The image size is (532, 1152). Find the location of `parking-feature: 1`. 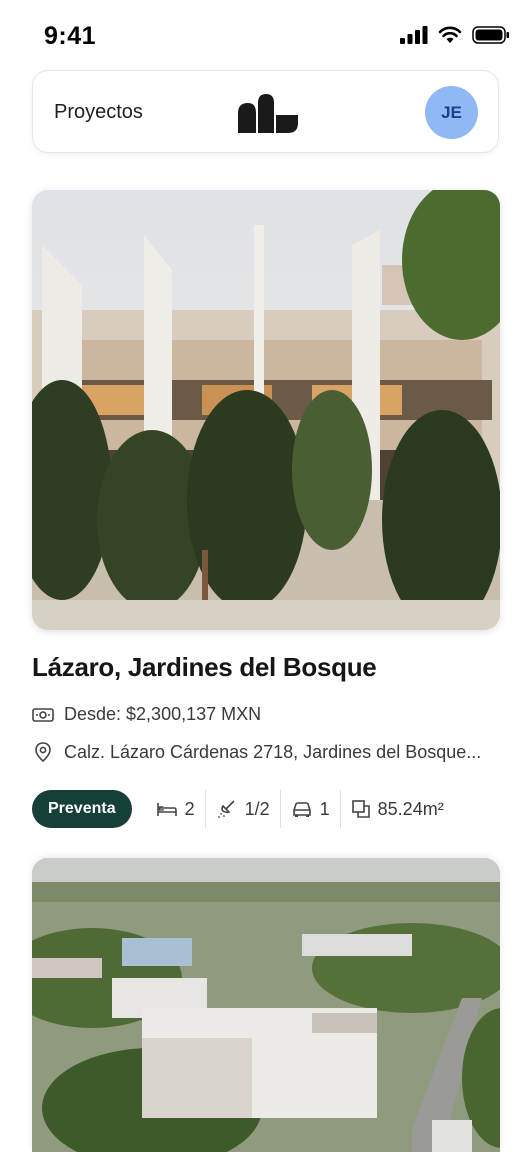

parking-feature: 1 is located at coordinates (310, 809).